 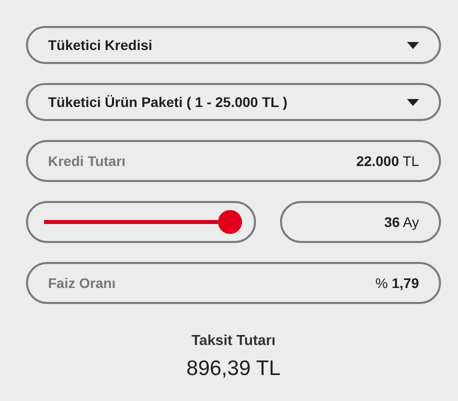 What do you see at coordinates (87, 161) in the screenshot?
I see `field-label: Kredi Tutarı` at bounding box center [87, 161].